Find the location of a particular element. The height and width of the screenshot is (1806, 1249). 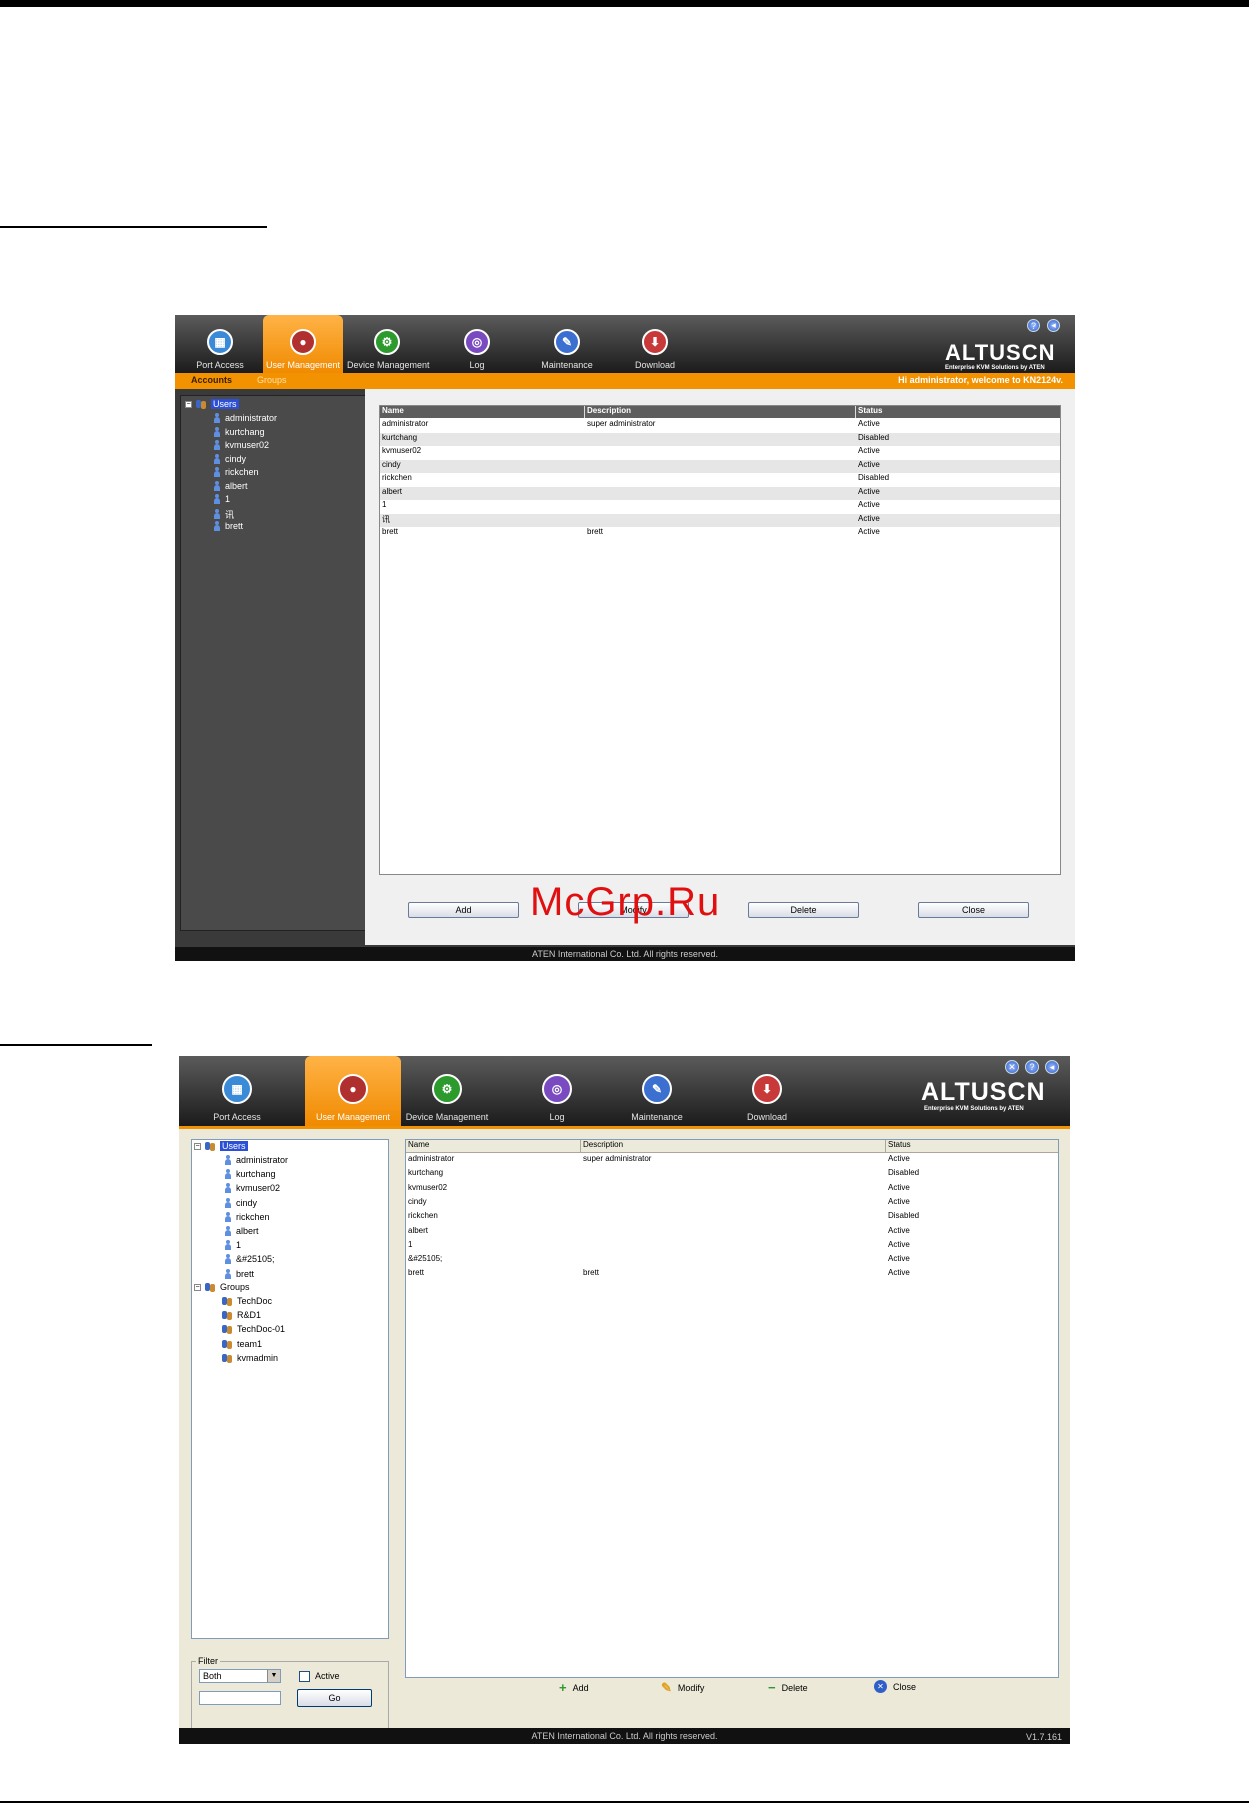

subtab-accounts: Accounts is located at coordinates (211, 380).